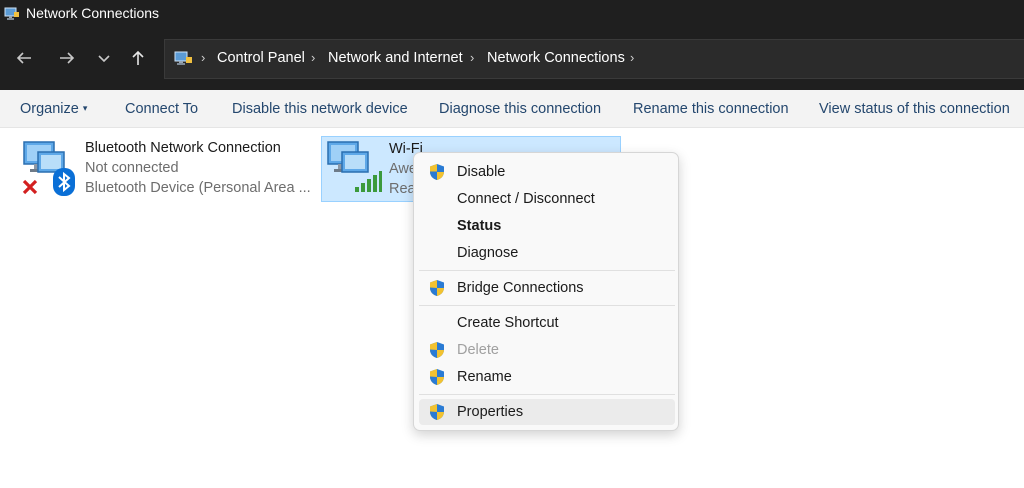 The image size is (1024, 488). Describe the element at coordinates (547, 253) in the screenshot. I see `menu-item-diagnose: Diagnose` at that location.